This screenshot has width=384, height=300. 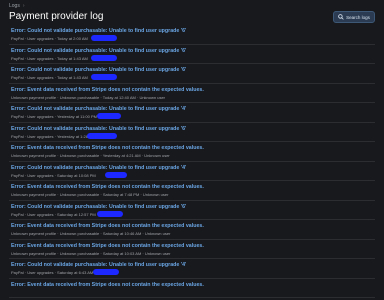 I want to click on breadcrumb: Logs ›, so click(x=17, y=6).